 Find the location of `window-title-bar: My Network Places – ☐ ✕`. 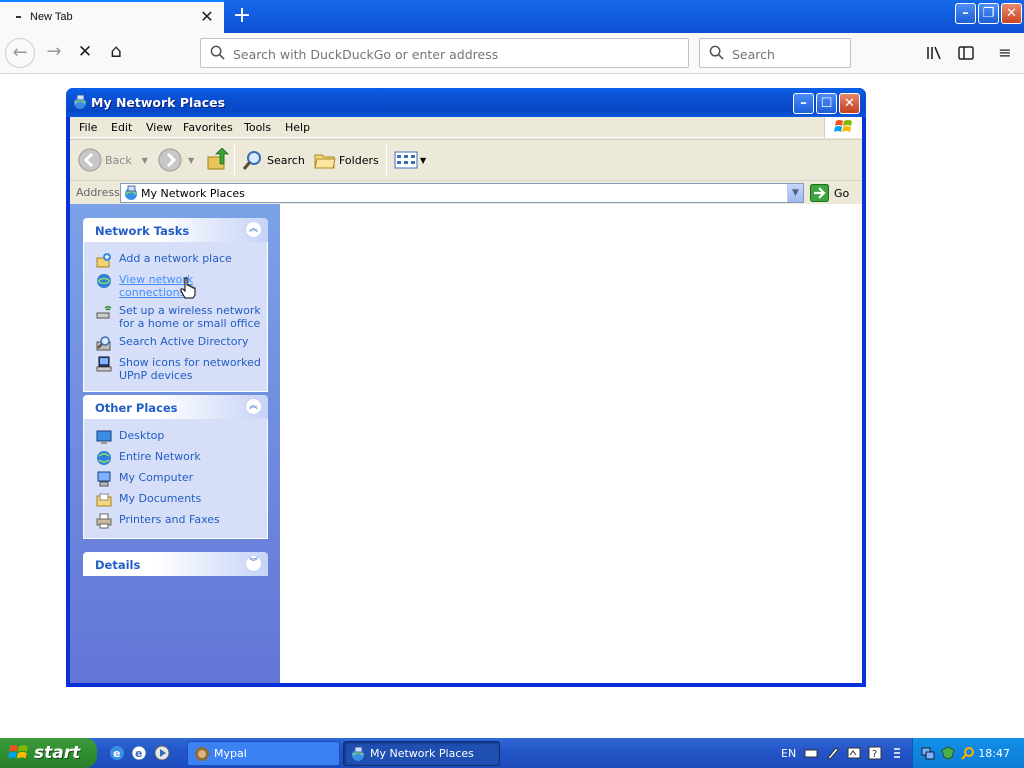

window-title-bar: My Network Places – ☐ ✕ is located at coordinates (466, 102).